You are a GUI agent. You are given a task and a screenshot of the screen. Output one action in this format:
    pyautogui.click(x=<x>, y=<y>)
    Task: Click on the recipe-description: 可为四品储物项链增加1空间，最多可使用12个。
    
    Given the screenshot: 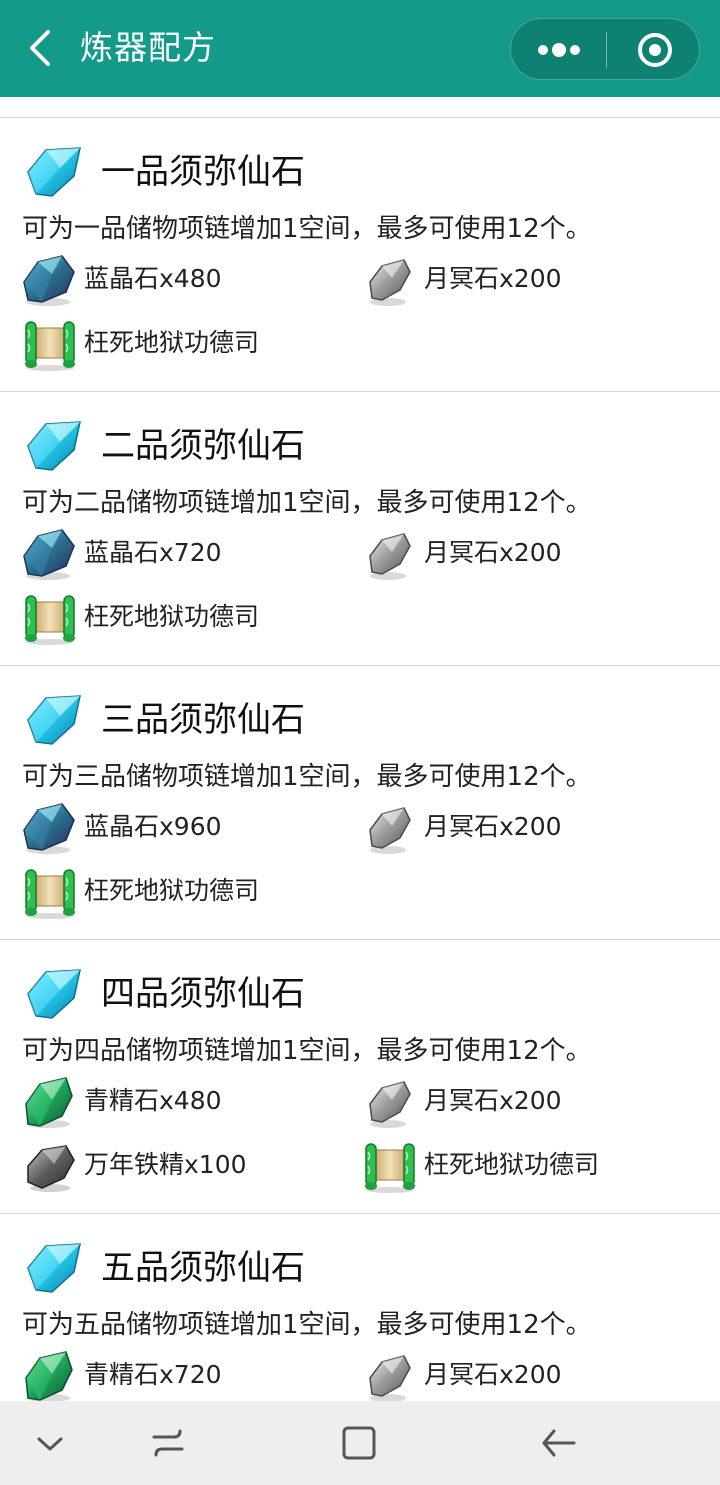 What is the action you would take?
    pyautogui.click(x=307, y=1051)
    